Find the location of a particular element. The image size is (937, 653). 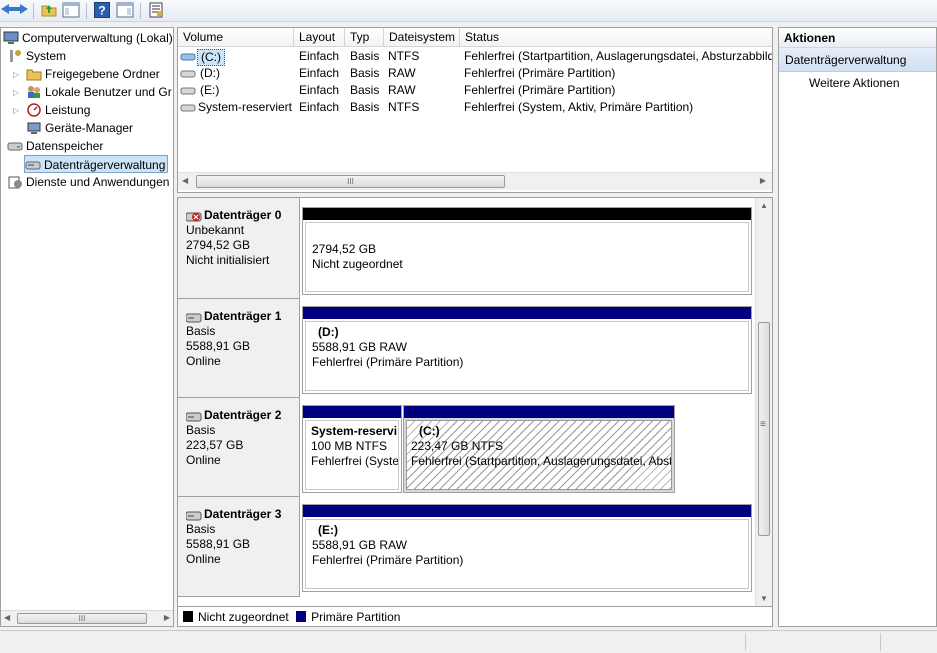

help-icon: ? is located at coordinates (102, 11).